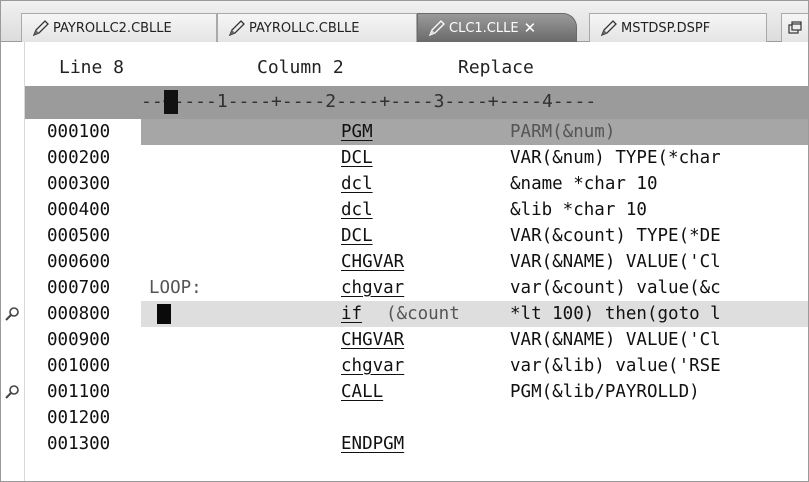  What do you see at coordinates (615, 236) in the screenshot?
I see `cl-parameters: VAR(&count) TYPE(*DE` at bounding box center [615, 236].